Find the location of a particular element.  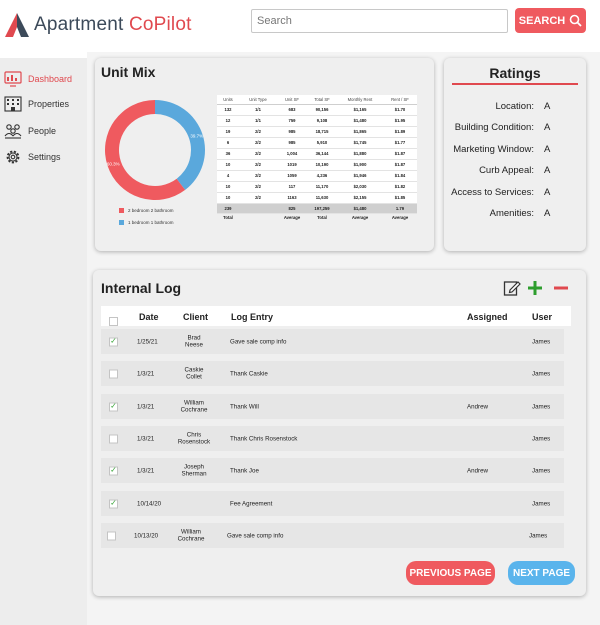

log-entry: Thank Caskie is located at coordinates (249, 373).